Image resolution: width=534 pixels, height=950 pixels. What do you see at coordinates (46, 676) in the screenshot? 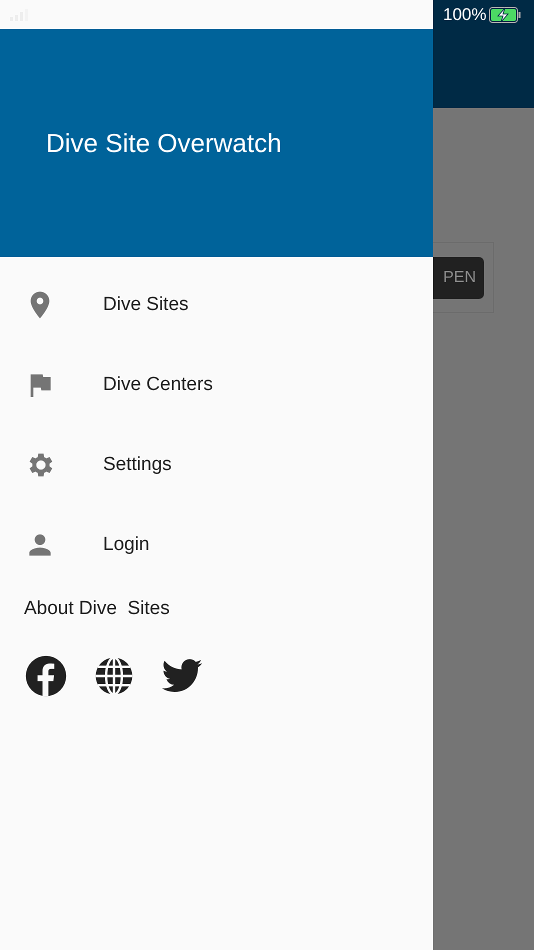
I see `facebook-icon` at bounding box center [46, 676].